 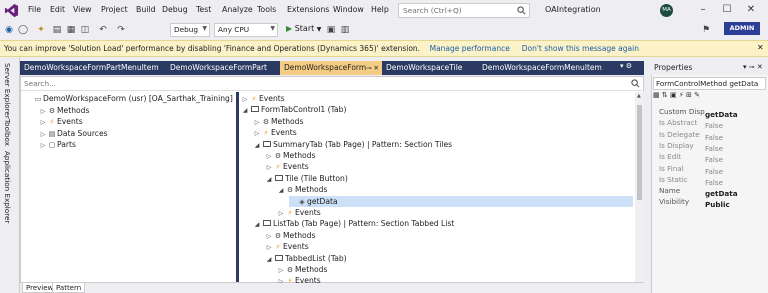 What do you see at coordinates (703, 10) in the screenshot?
I see `minimize-icon: –` at bounding box center [703, 10].